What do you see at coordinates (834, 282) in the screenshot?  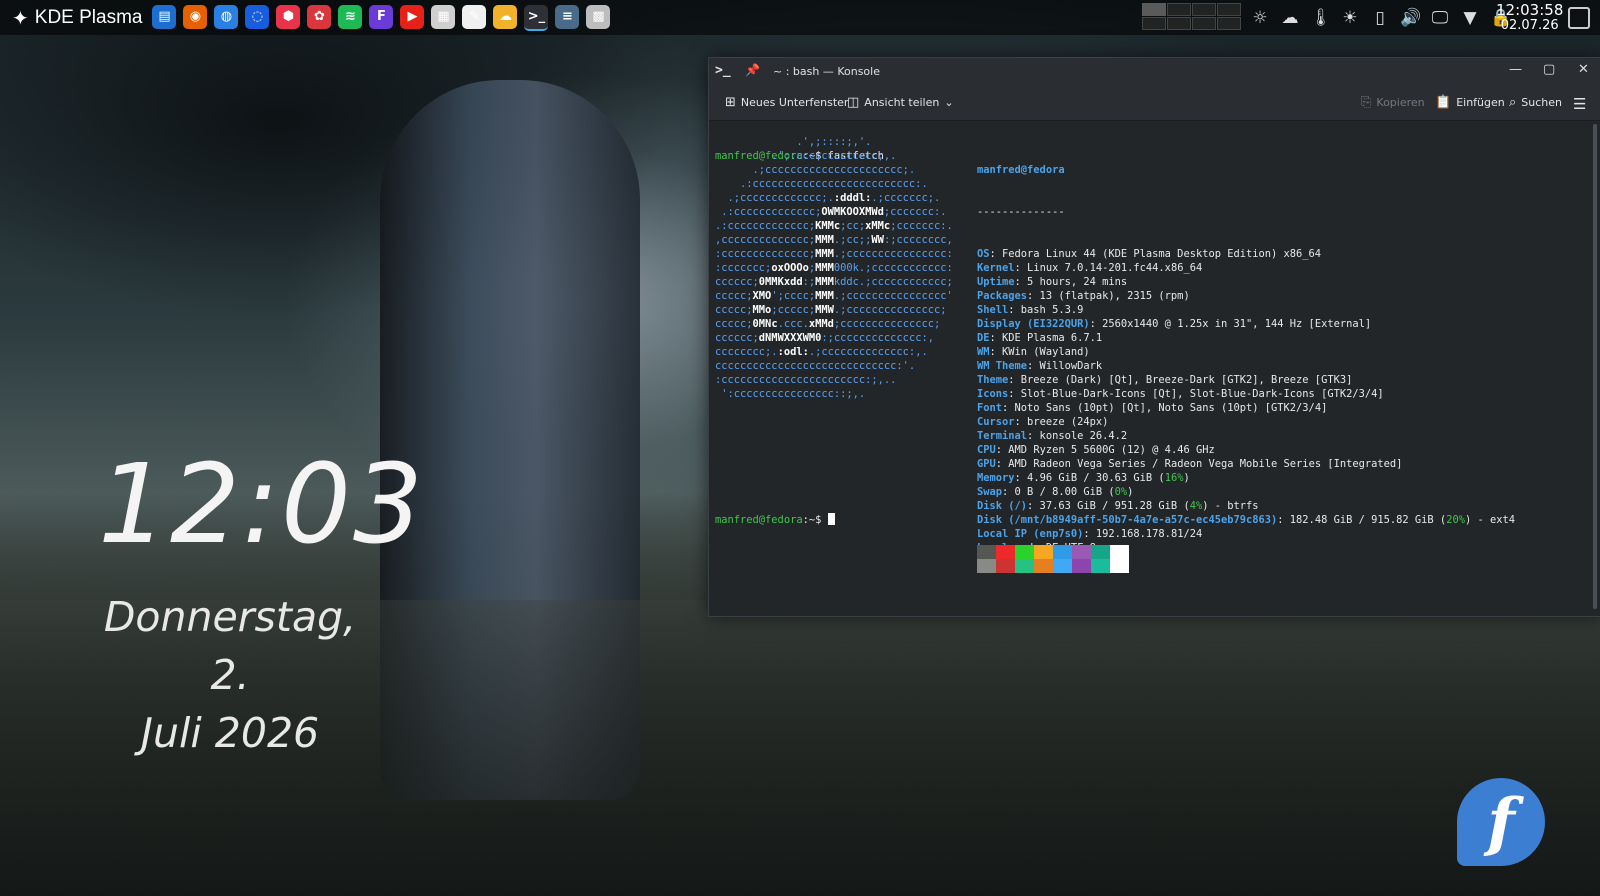 I see `ascii-logo-line: cccccc;0MMKxdd:;MMMkddc.;cccccccccccc;` at bounding box center [834, 282].